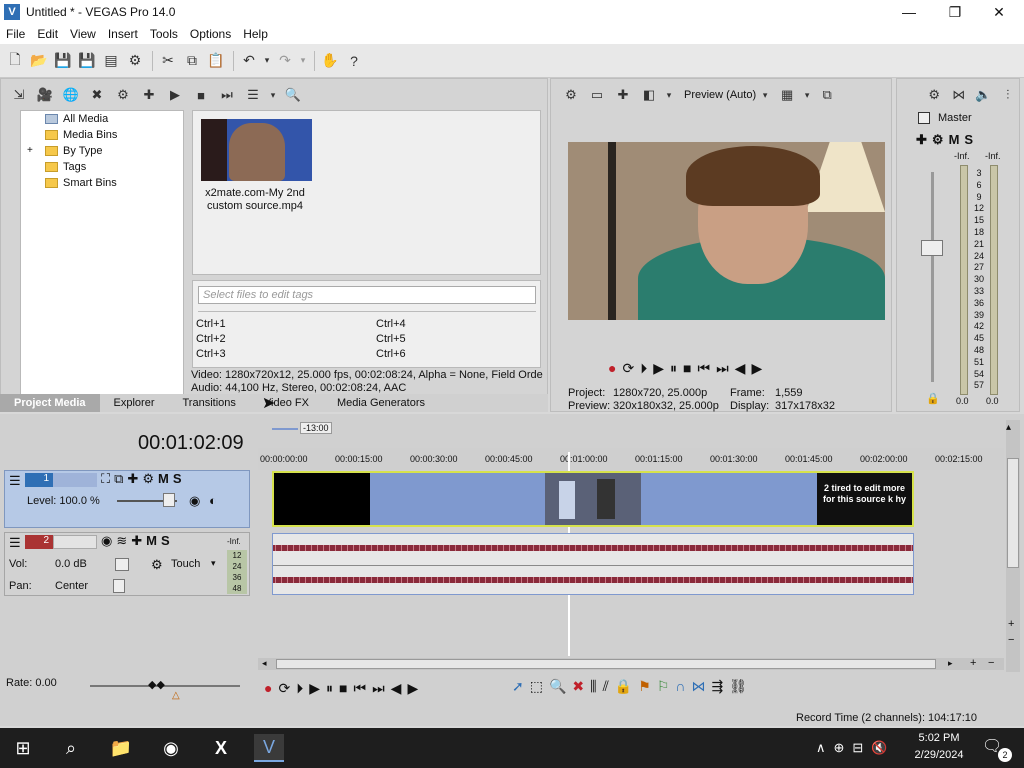  I want to click on record-icon: ●, so click(612, 368).